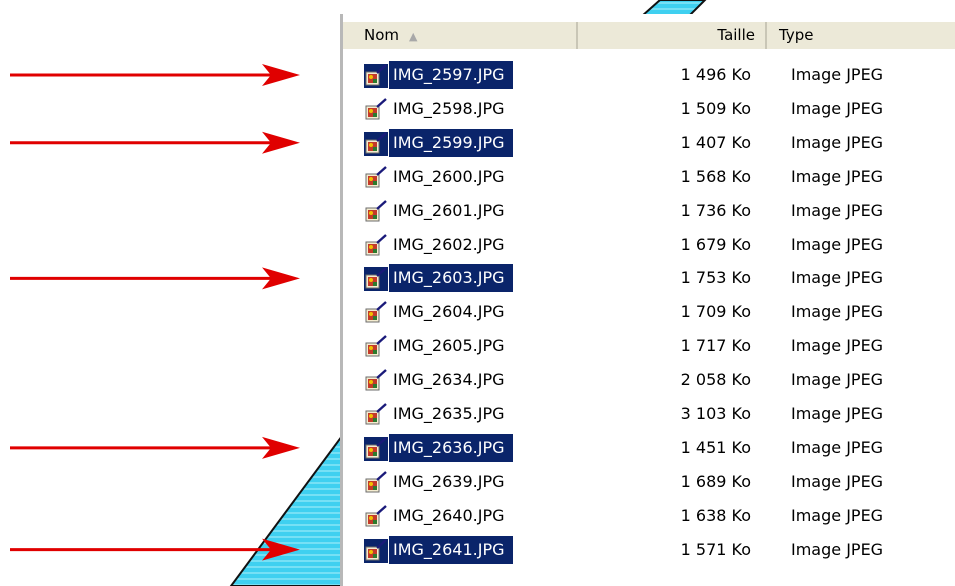  Describe the element at coordinates (649, 482) in the screenshot. I see `file-row: IMG_2639.JPG 1 689 Ko Image JPEG` at that location.